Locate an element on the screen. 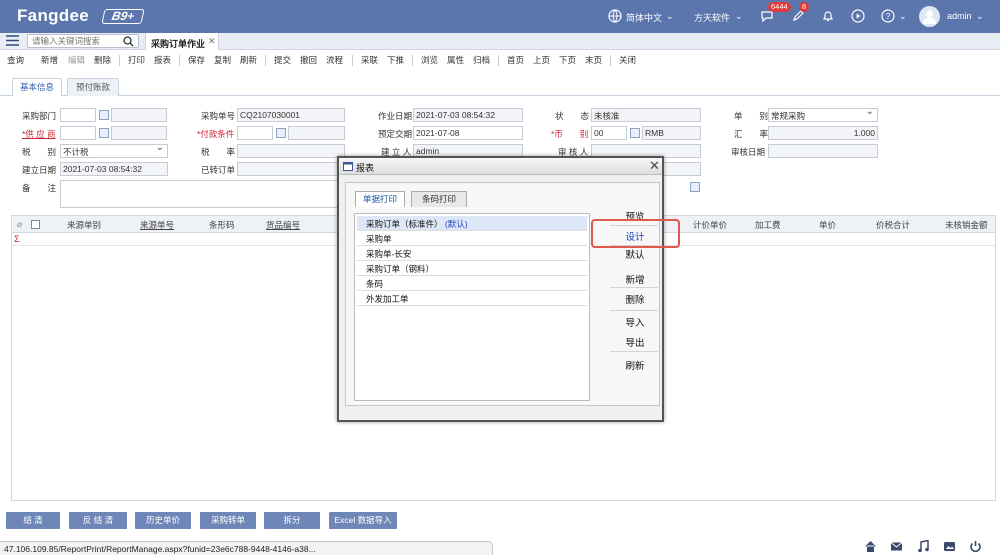 This screenshot has width=1000, height=555. language-selector: 简体中文 is located at coordinates (644, 17).